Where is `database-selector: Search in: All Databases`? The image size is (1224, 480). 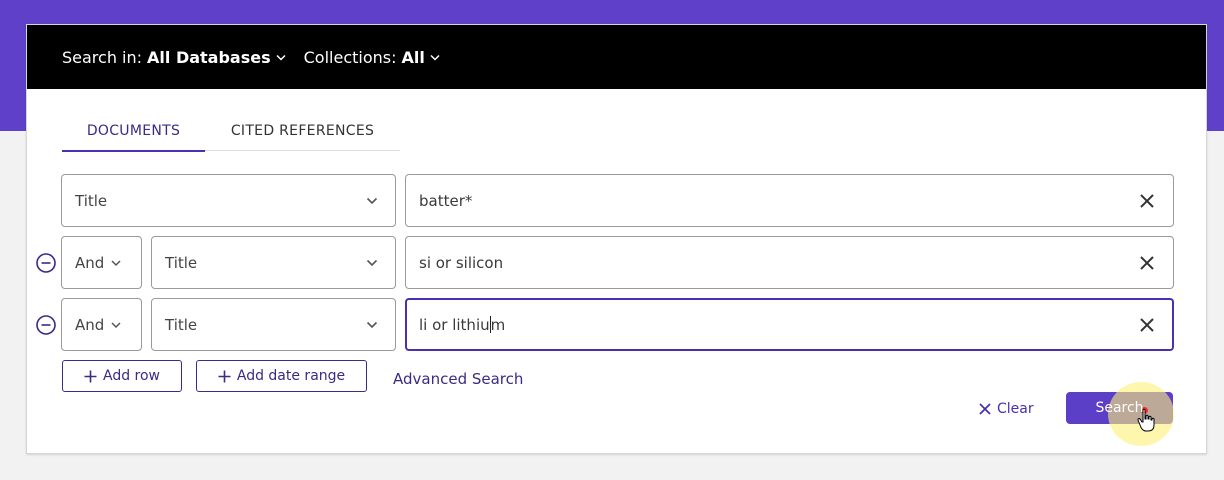
database-selector: Search in: All Databases is located at coordinates (174, 57).